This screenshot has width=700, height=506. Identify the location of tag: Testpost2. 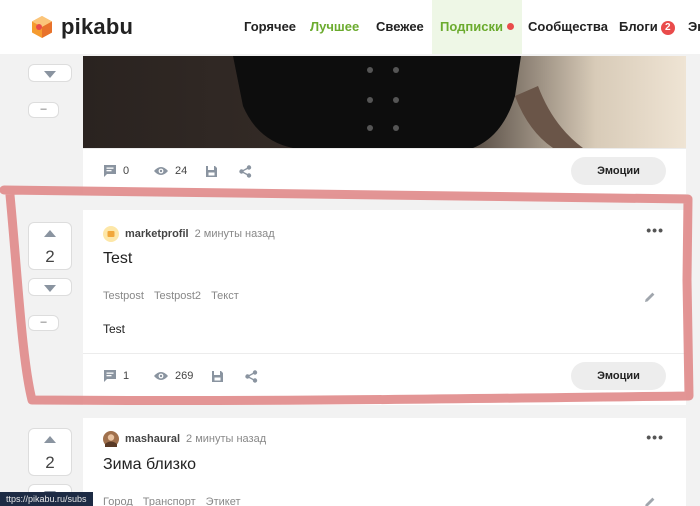
(177, 296).